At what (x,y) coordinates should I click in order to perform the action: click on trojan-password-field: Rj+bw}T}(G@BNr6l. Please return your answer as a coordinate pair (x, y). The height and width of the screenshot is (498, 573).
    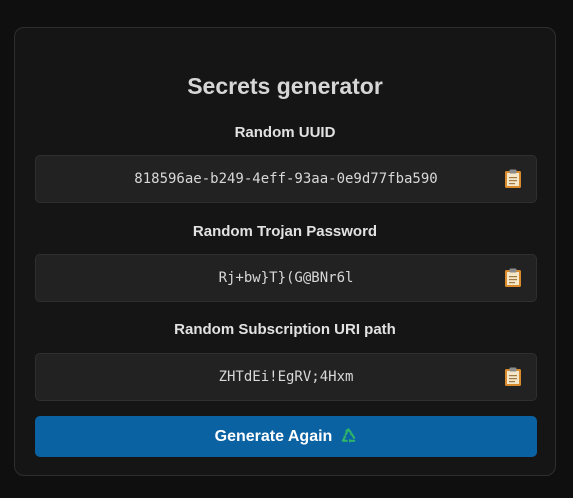
    Looking at the image, I should click on (286, 278).